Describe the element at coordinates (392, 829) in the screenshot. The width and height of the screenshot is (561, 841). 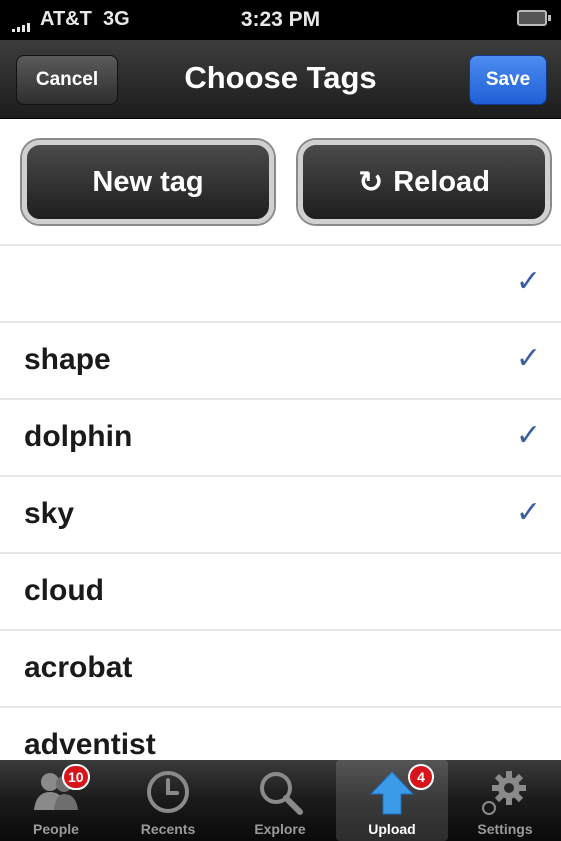
I see `tab-label: Upload` at that location.